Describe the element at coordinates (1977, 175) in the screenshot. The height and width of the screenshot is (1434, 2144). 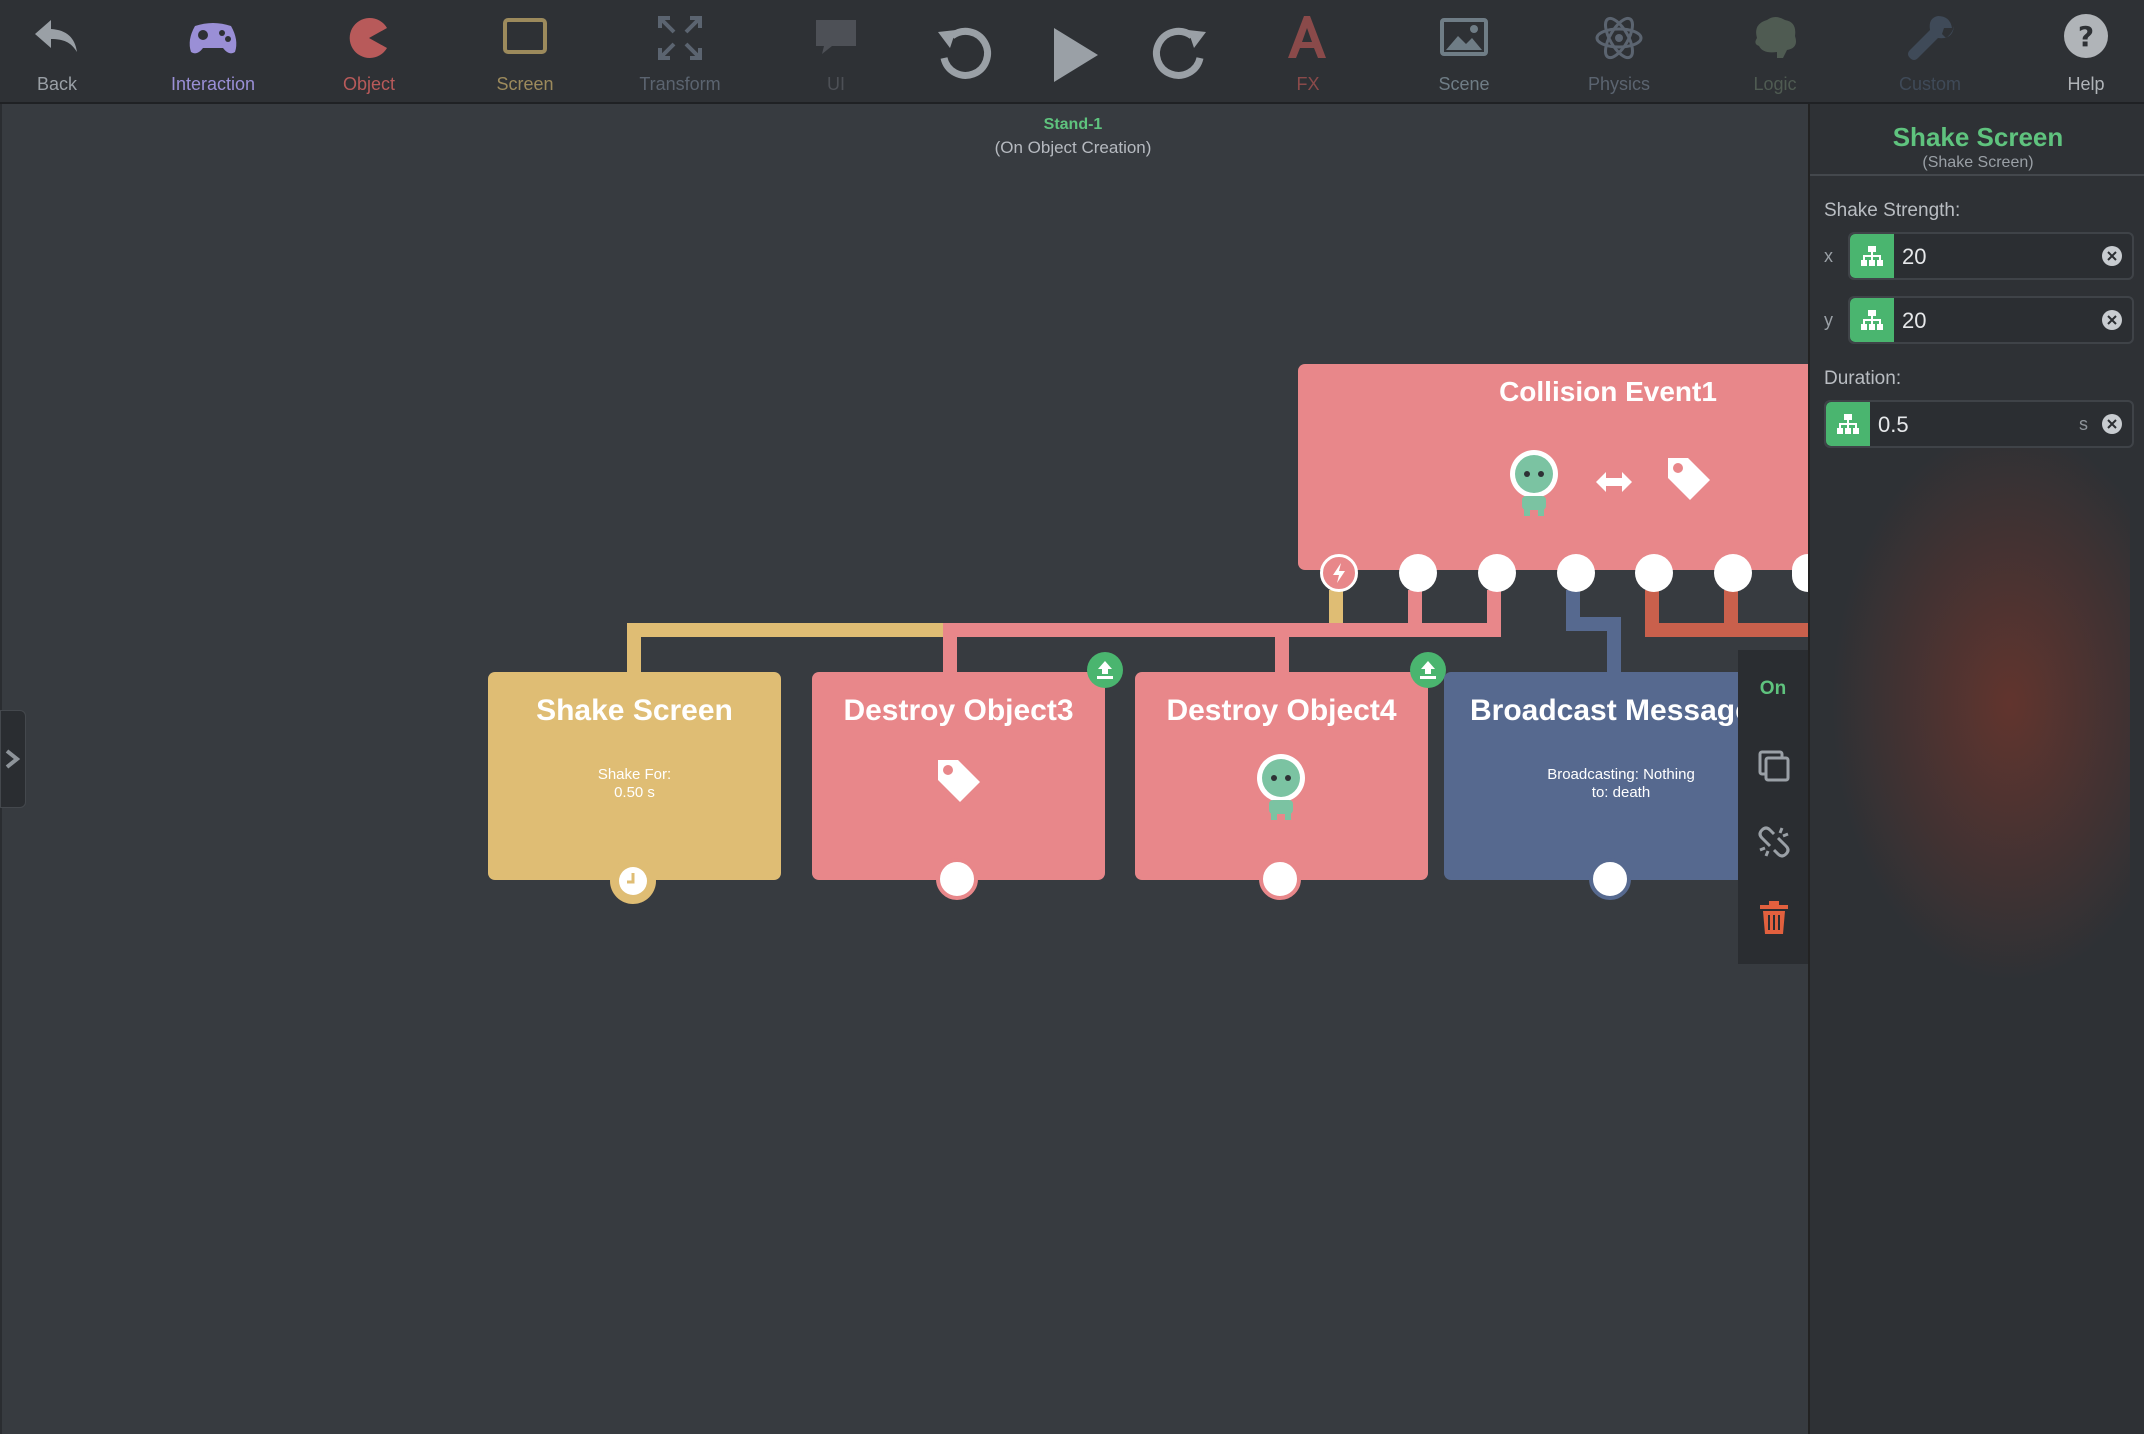
I see `panel-divider` at that location.